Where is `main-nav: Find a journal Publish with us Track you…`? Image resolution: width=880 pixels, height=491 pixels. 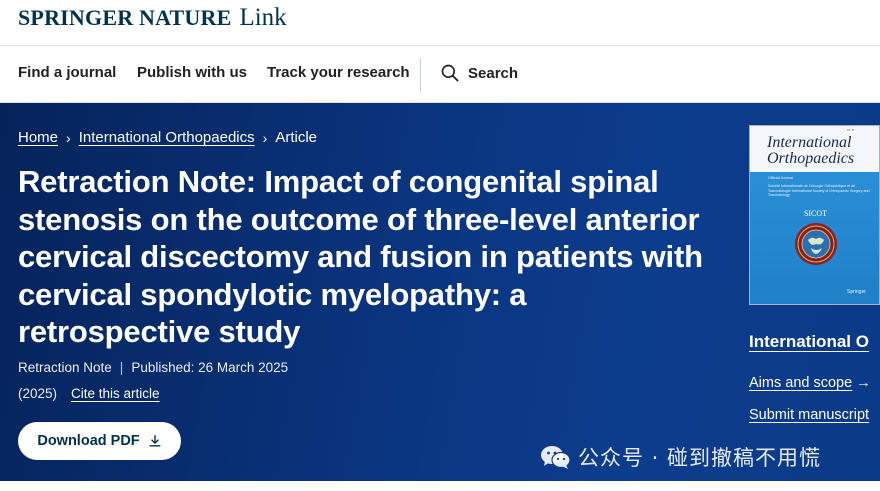 main-nav: Find a journal Publish with us Track you… is located at coordinates (440, 74).